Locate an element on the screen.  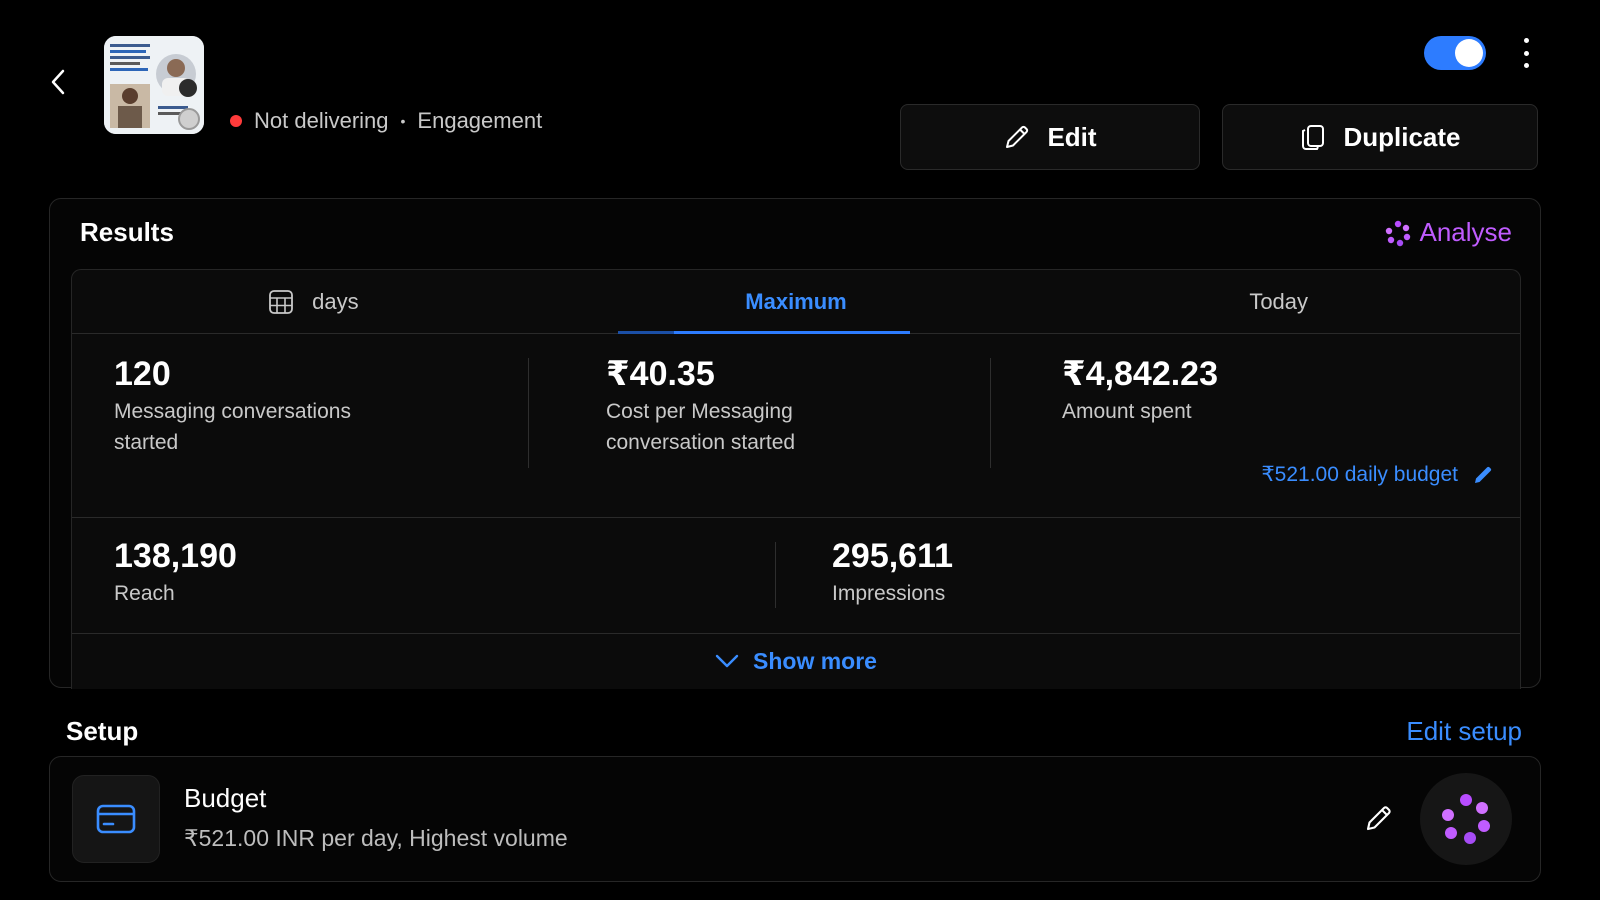
metric-label: Cost per Messaging conversation started is located at coordinates (700, 427).